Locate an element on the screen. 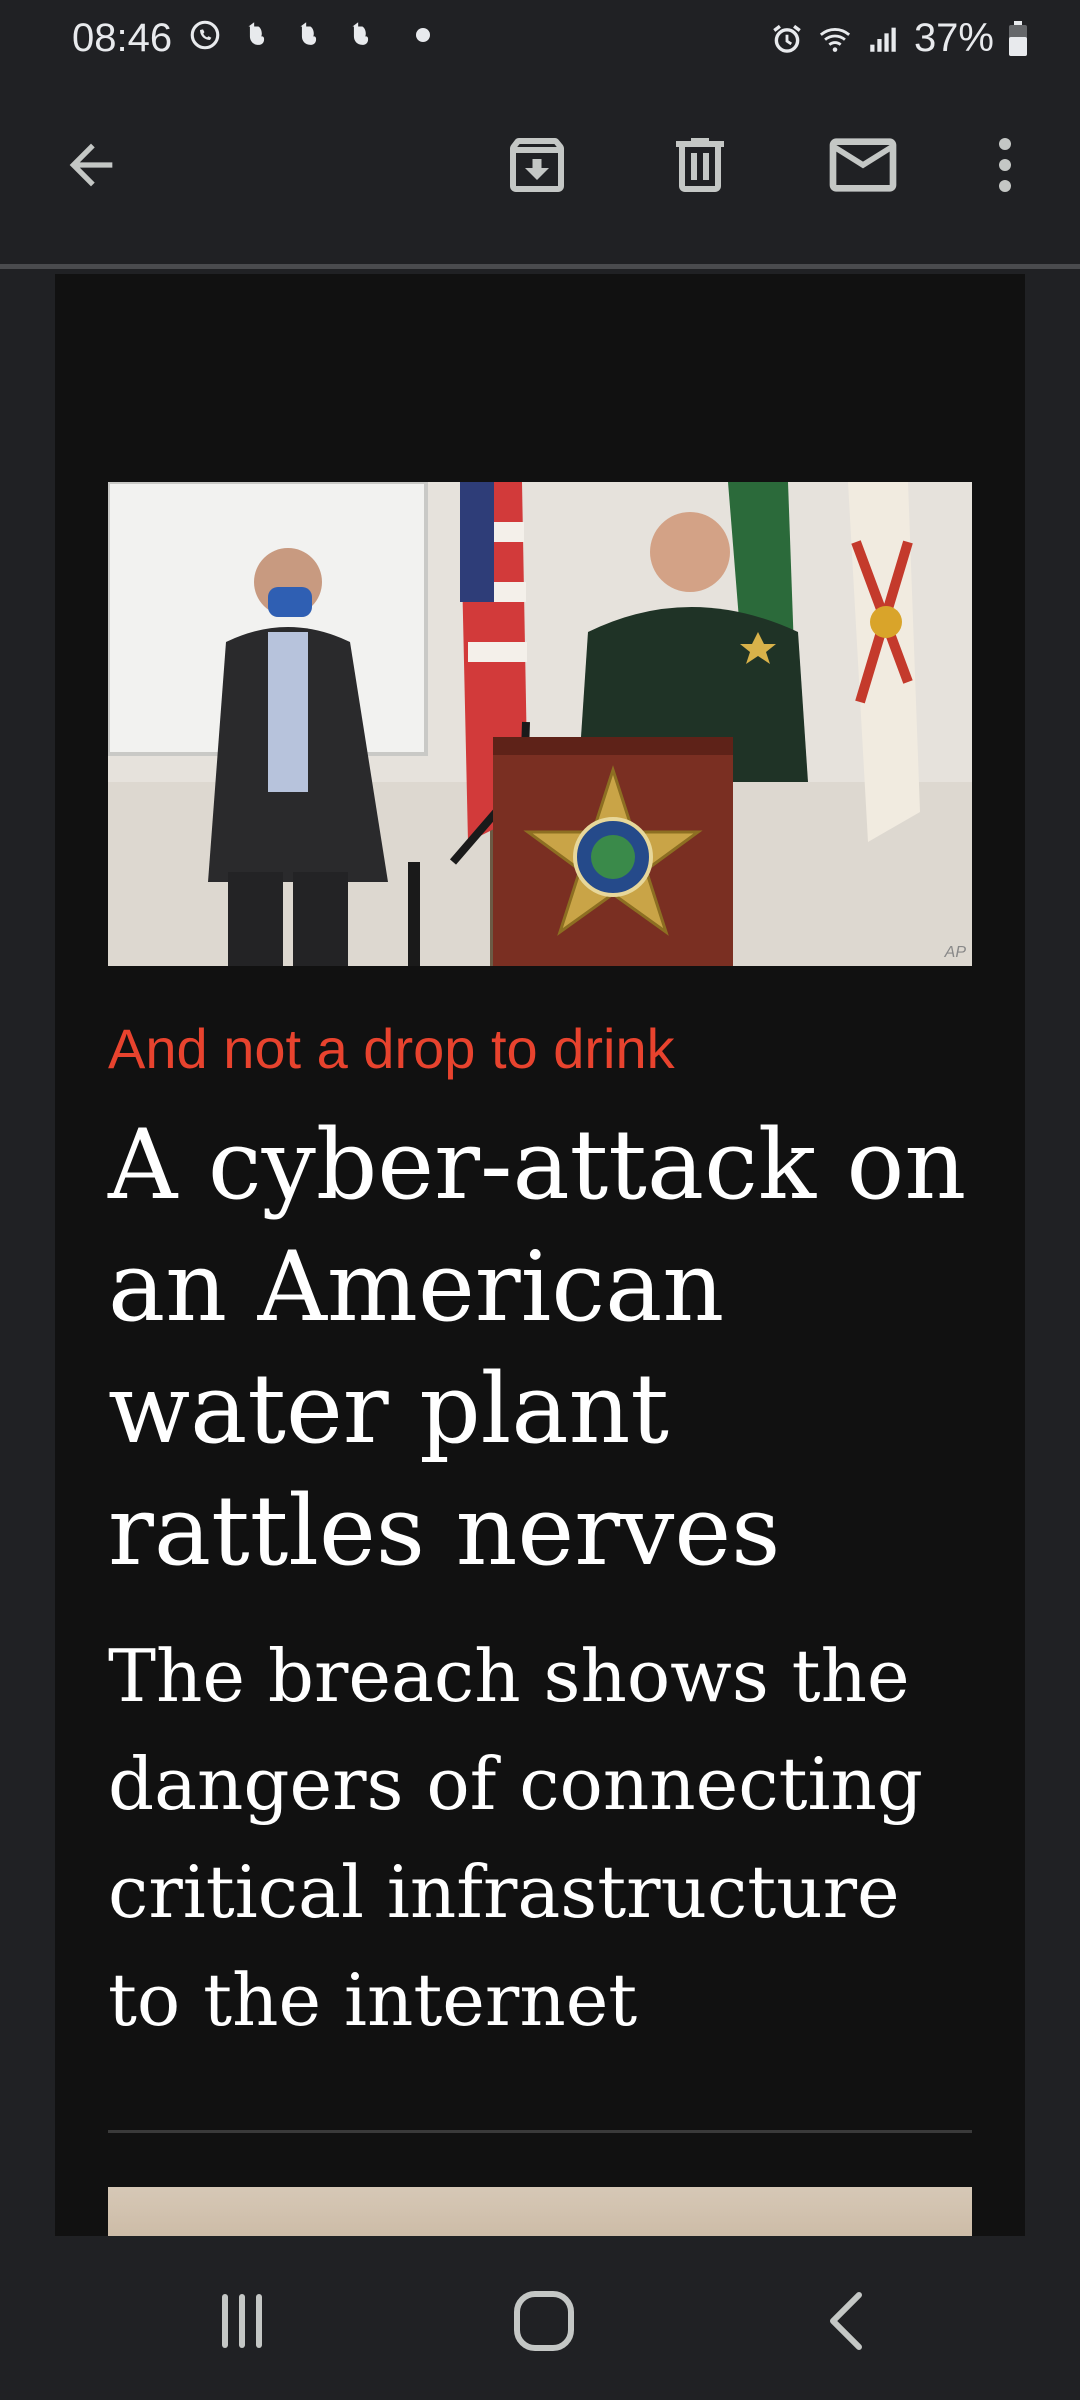 Image resolution: width=1080 pixels, height=2400 pixels. delete-icon is located at coordinates (700, 165).